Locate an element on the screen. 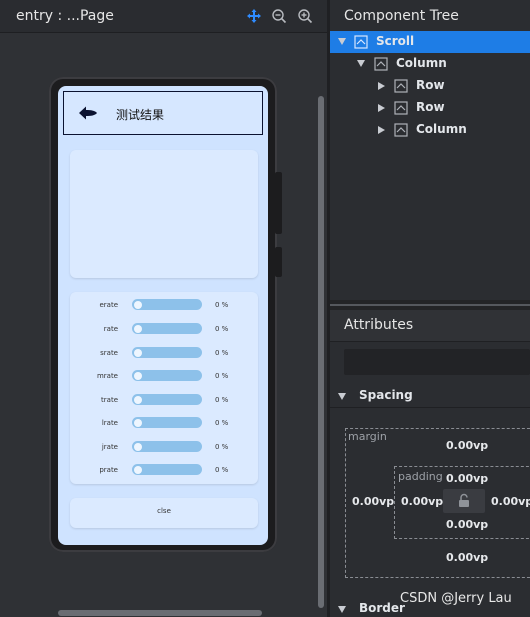  rate-row: trate 0 % is located at coordinates (164, 400).